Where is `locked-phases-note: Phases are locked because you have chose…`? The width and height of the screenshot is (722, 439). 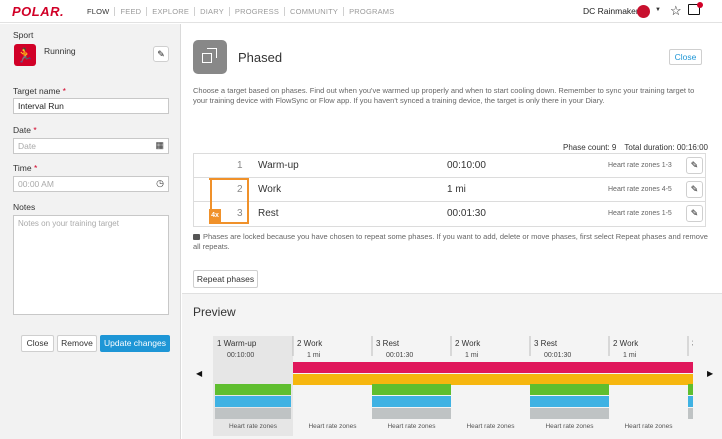
locked-phases-note: Phases are locked because you have chose… is located at coordinates (450, 241).